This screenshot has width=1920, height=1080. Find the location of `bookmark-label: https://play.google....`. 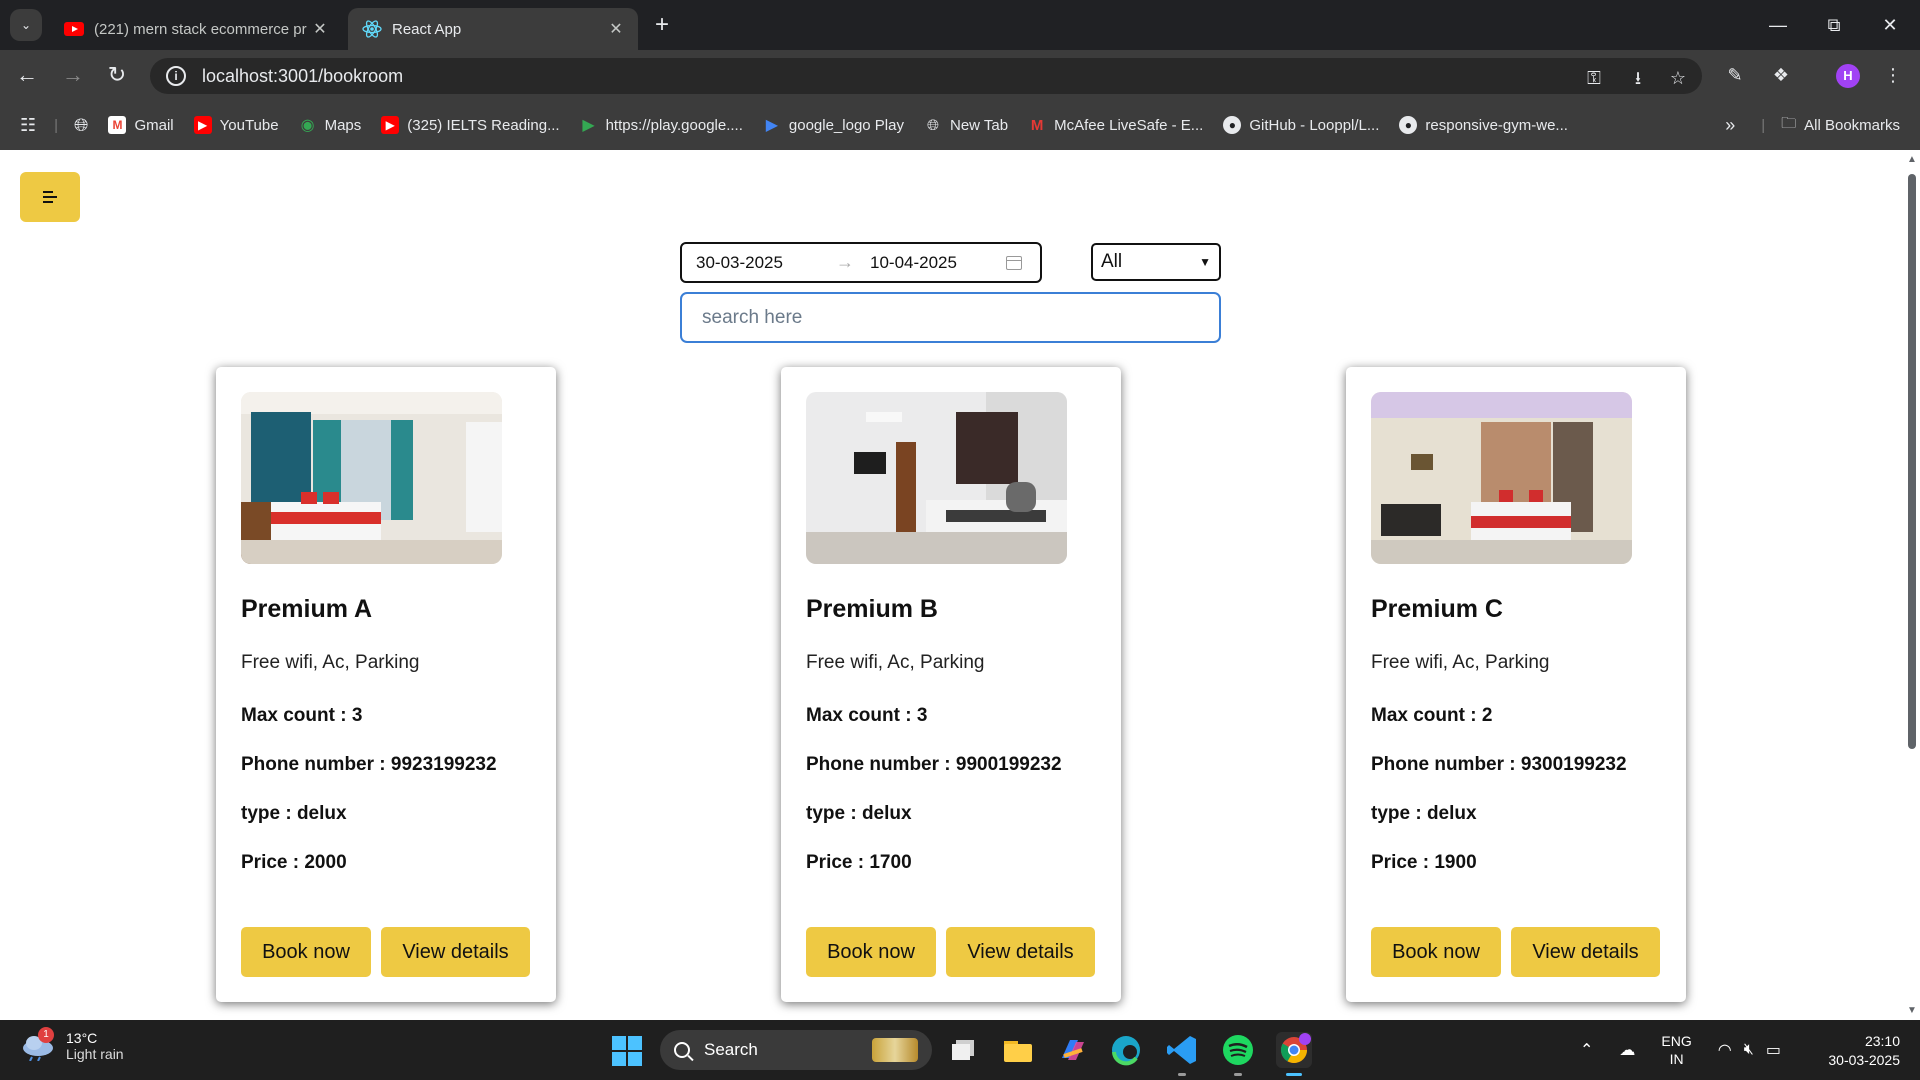

bookmark-label: https://play.google.... is located at coordinates (674, 125).